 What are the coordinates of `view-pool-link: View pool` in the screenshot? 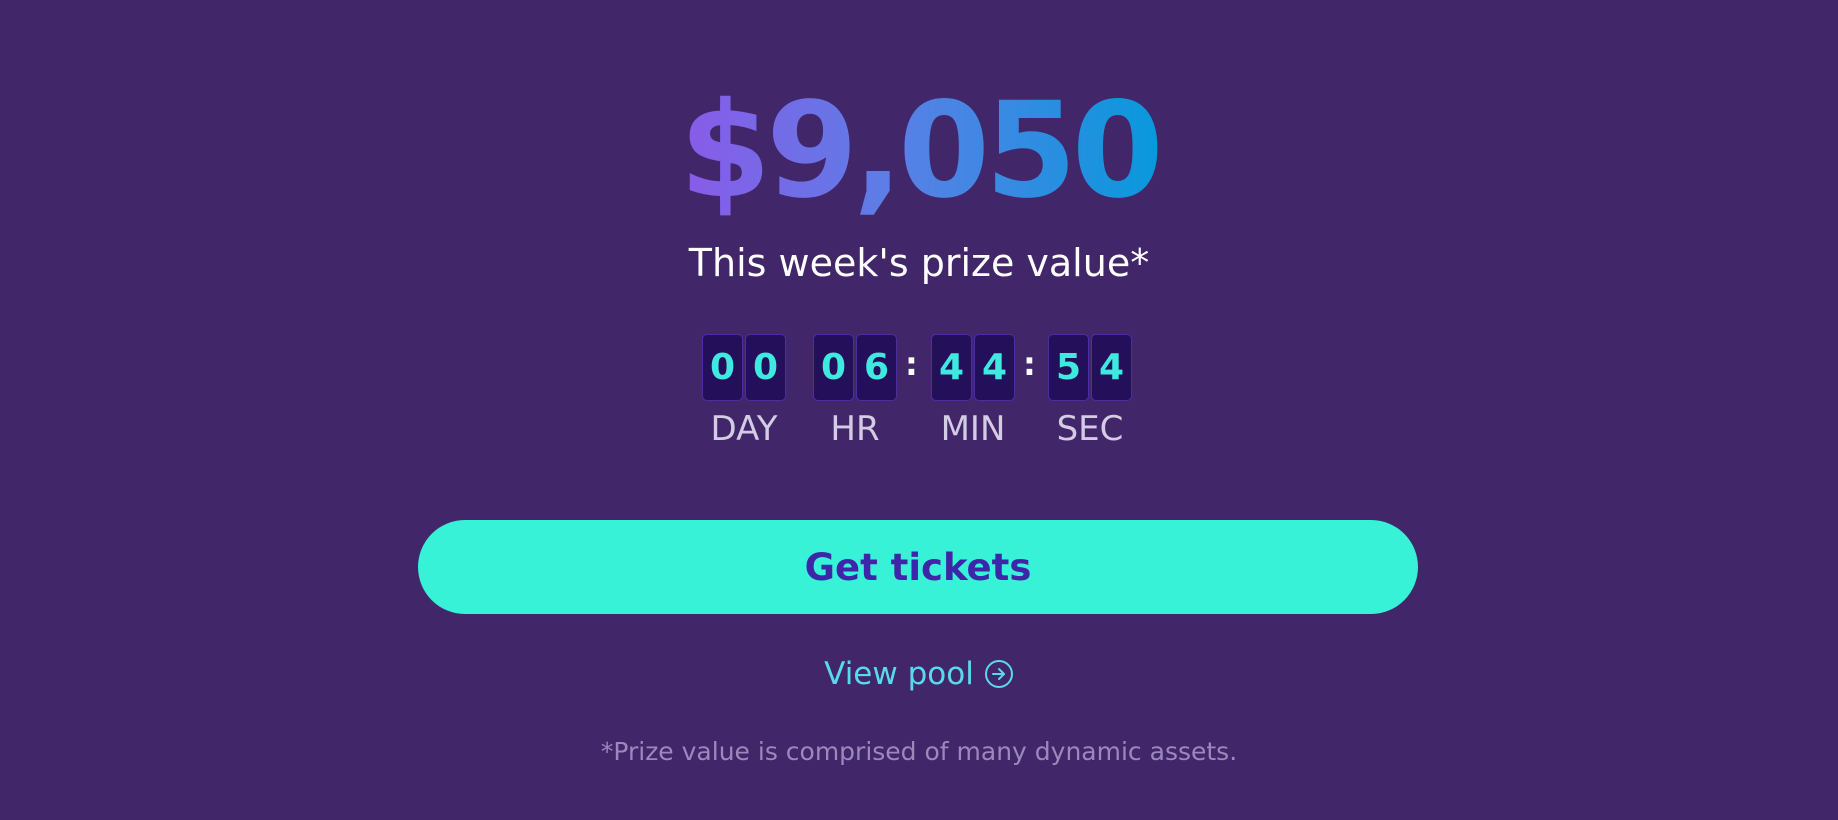 It's located at (919, 674).